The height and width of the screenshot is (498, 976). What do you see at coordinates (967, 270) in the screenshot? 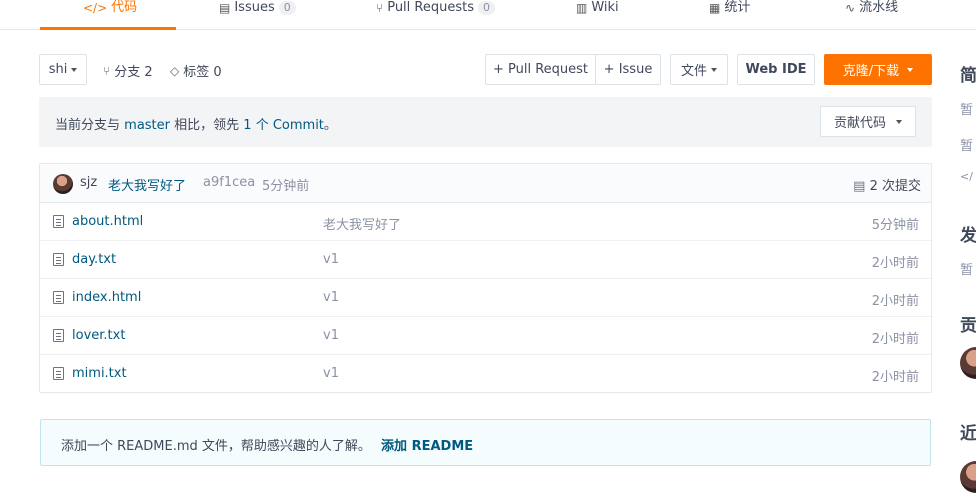
I see `sidebar-release-text: 暂` at bounding box center [967, 270].